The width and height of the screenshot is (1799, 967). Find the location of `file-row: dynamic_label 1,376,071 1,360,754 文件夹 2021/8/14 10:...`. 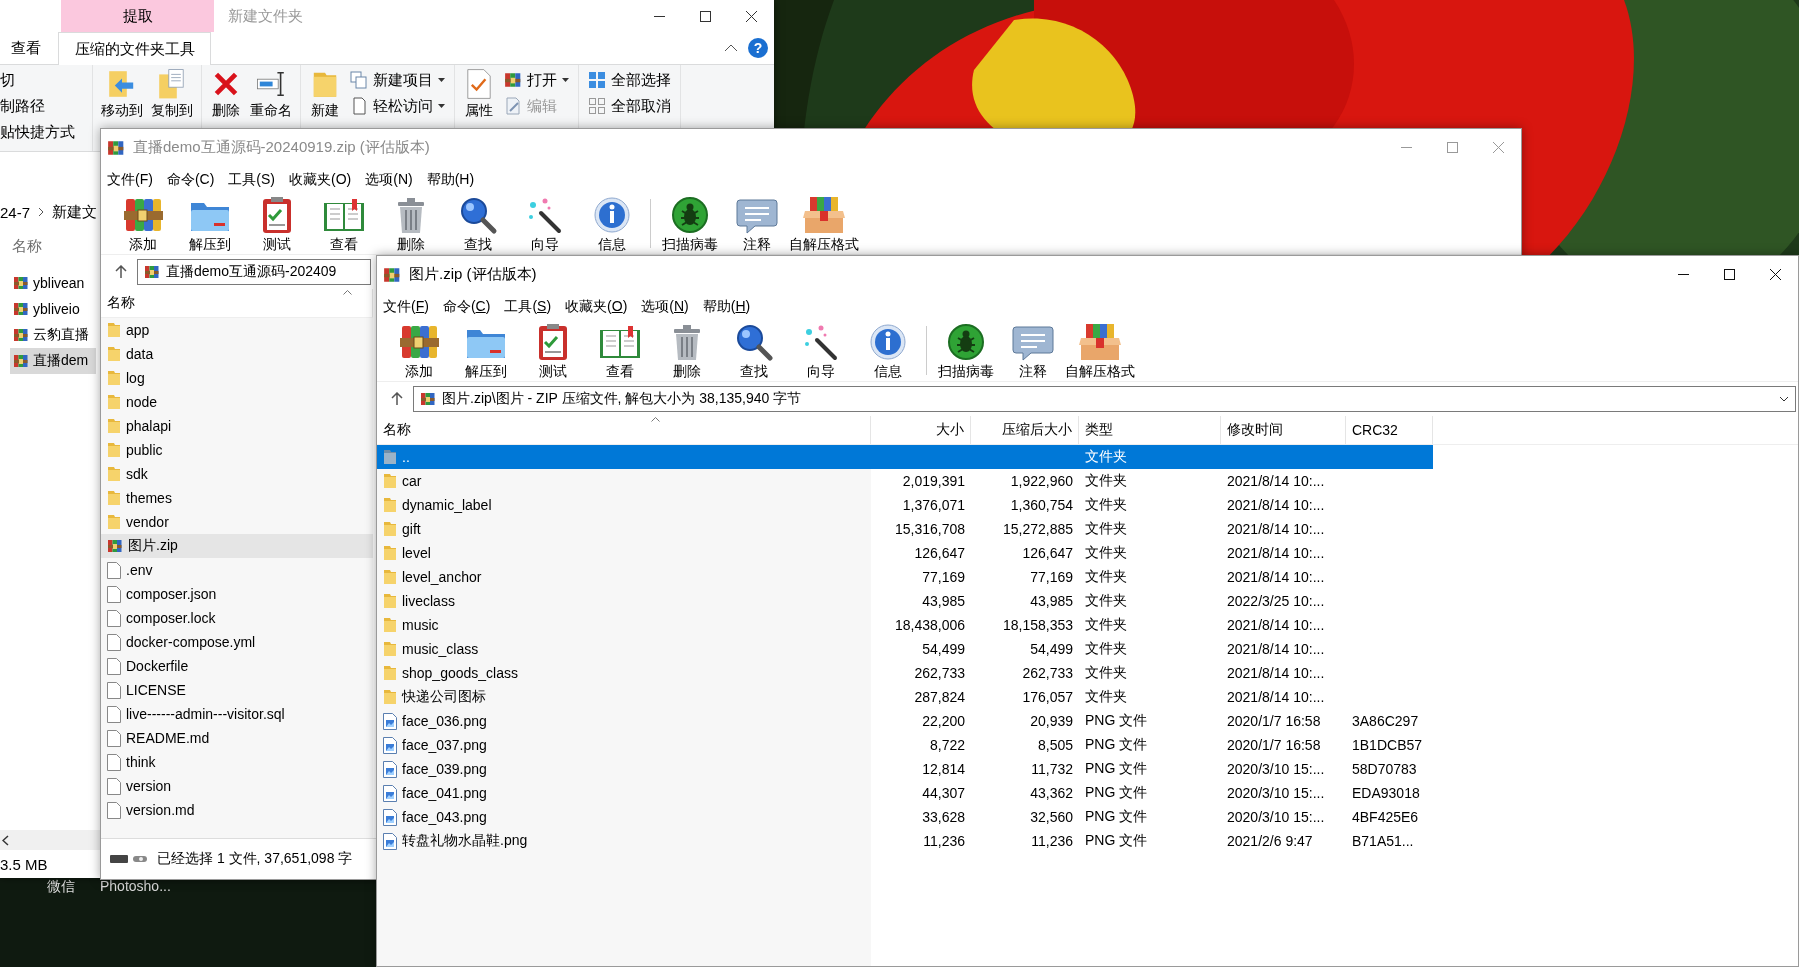

file-row: dynamic_label 1,376,071 1,360,754 文件夹 2021/8/14 10:... is located at coordinates (905, 505).